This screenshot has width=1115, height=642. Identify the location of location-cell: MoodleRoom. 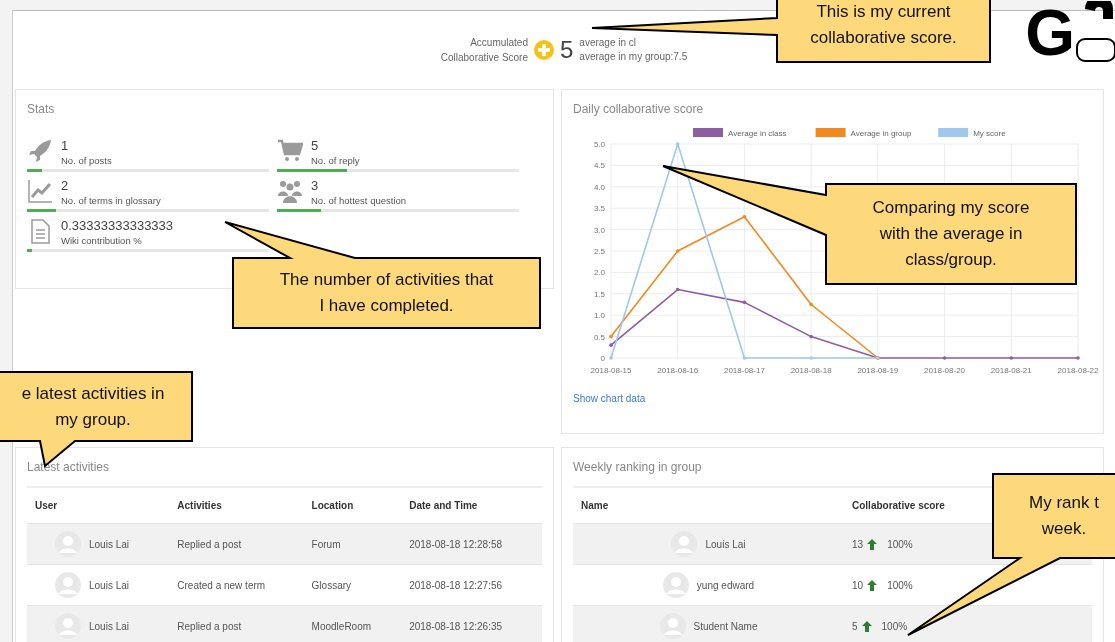
(341, 626).